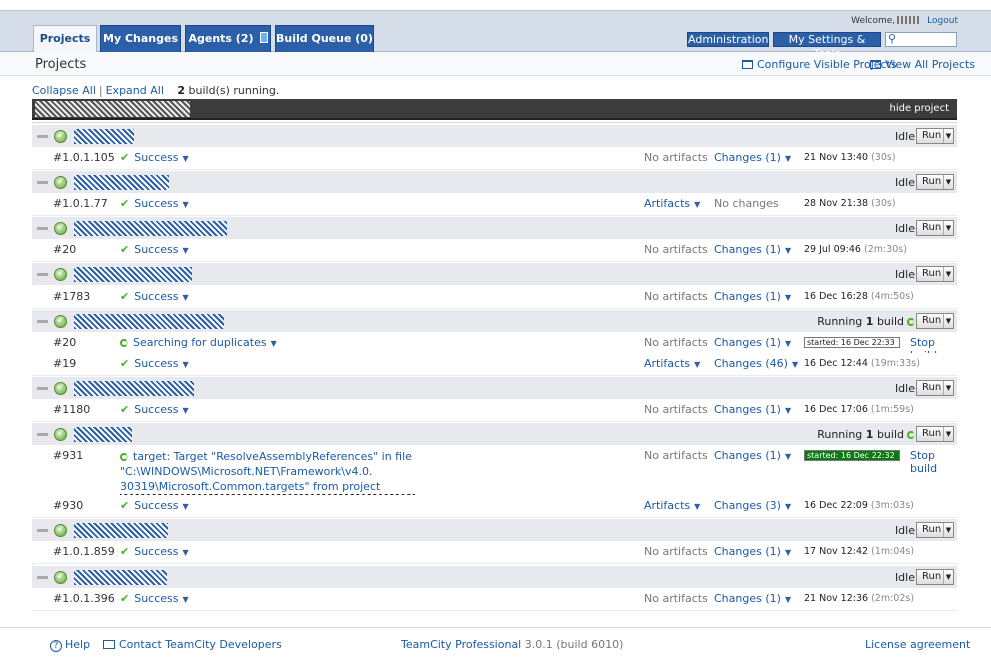  What do you see at coordinates (919, 108) in the screenshot?
I see `hide-project-link: hide project` at bounding box center [919, 108].